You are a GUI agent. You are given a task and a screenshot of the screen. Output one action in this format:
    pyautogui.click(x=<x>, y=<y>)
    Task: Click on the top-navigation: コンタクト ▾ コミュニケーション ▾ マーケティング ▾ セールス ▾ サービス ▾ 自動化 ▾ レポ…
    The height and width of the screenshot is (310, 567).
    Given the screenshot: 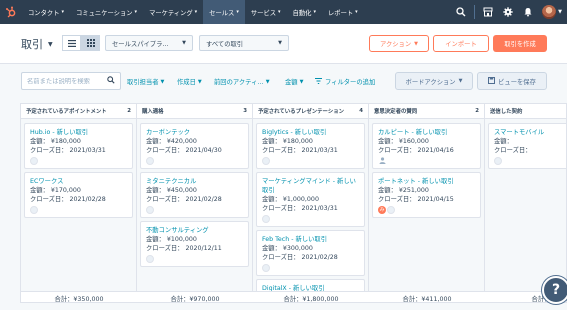 What is the action you would take?
    pyautogui.click(x=283, y=12)
    